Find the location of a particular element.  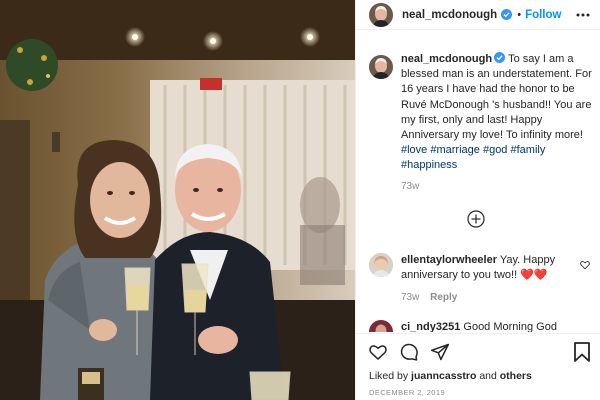

comment-meta: 73w Reply is located at coordinates (429, 297).